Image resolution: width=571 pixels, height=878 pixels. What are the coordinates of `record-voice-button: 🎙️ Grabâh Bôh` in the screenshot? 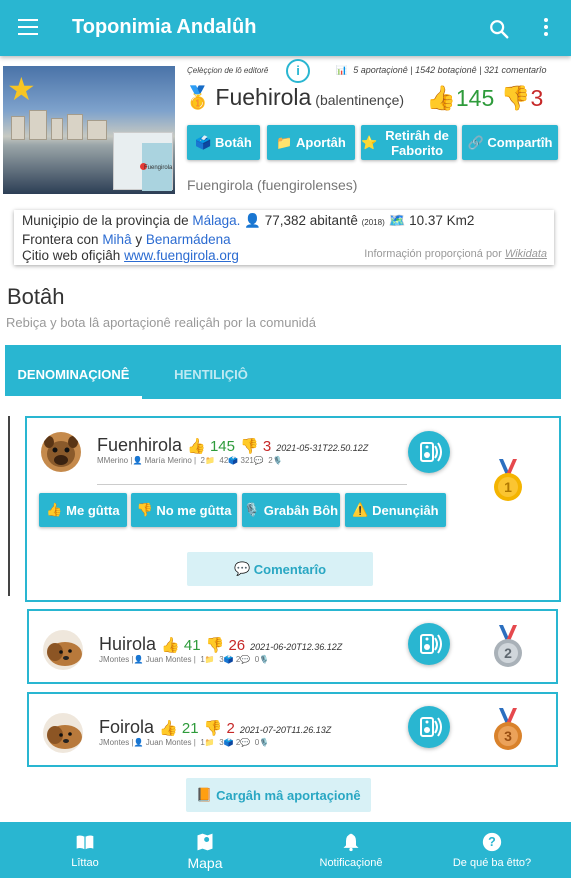 It's located at (291, 510).